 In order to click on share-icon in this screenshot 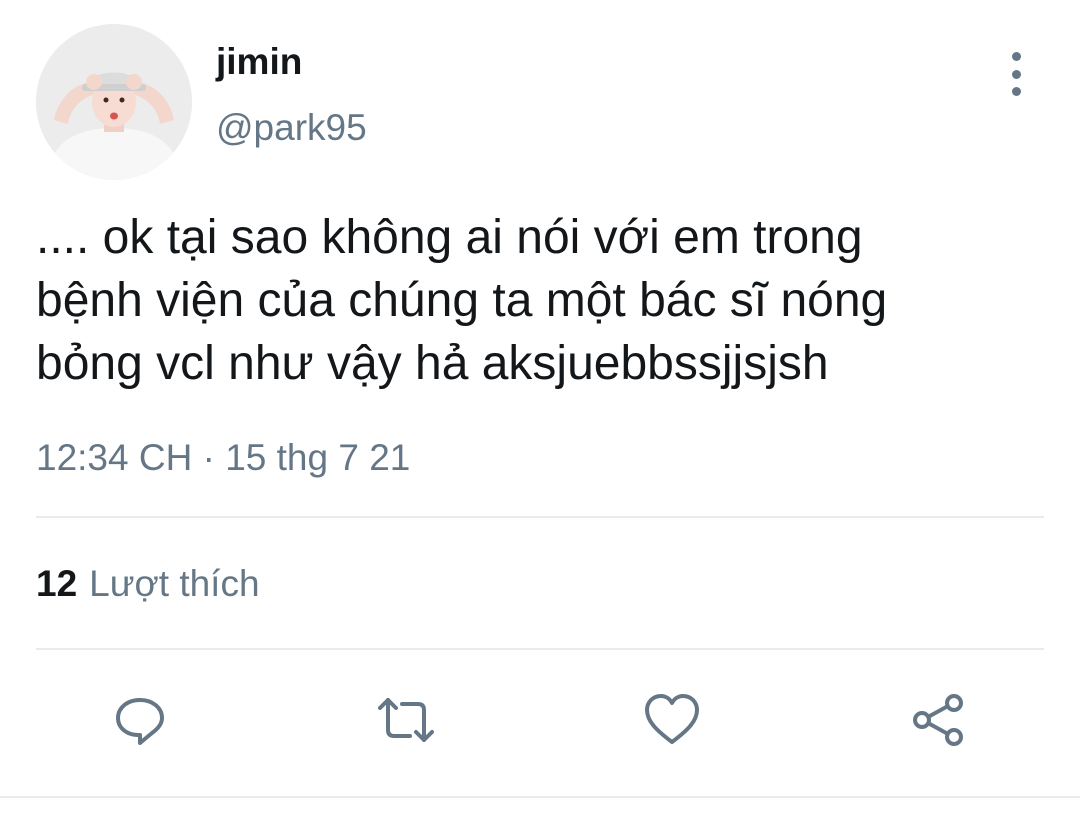, I will do `click(938, 720)`.